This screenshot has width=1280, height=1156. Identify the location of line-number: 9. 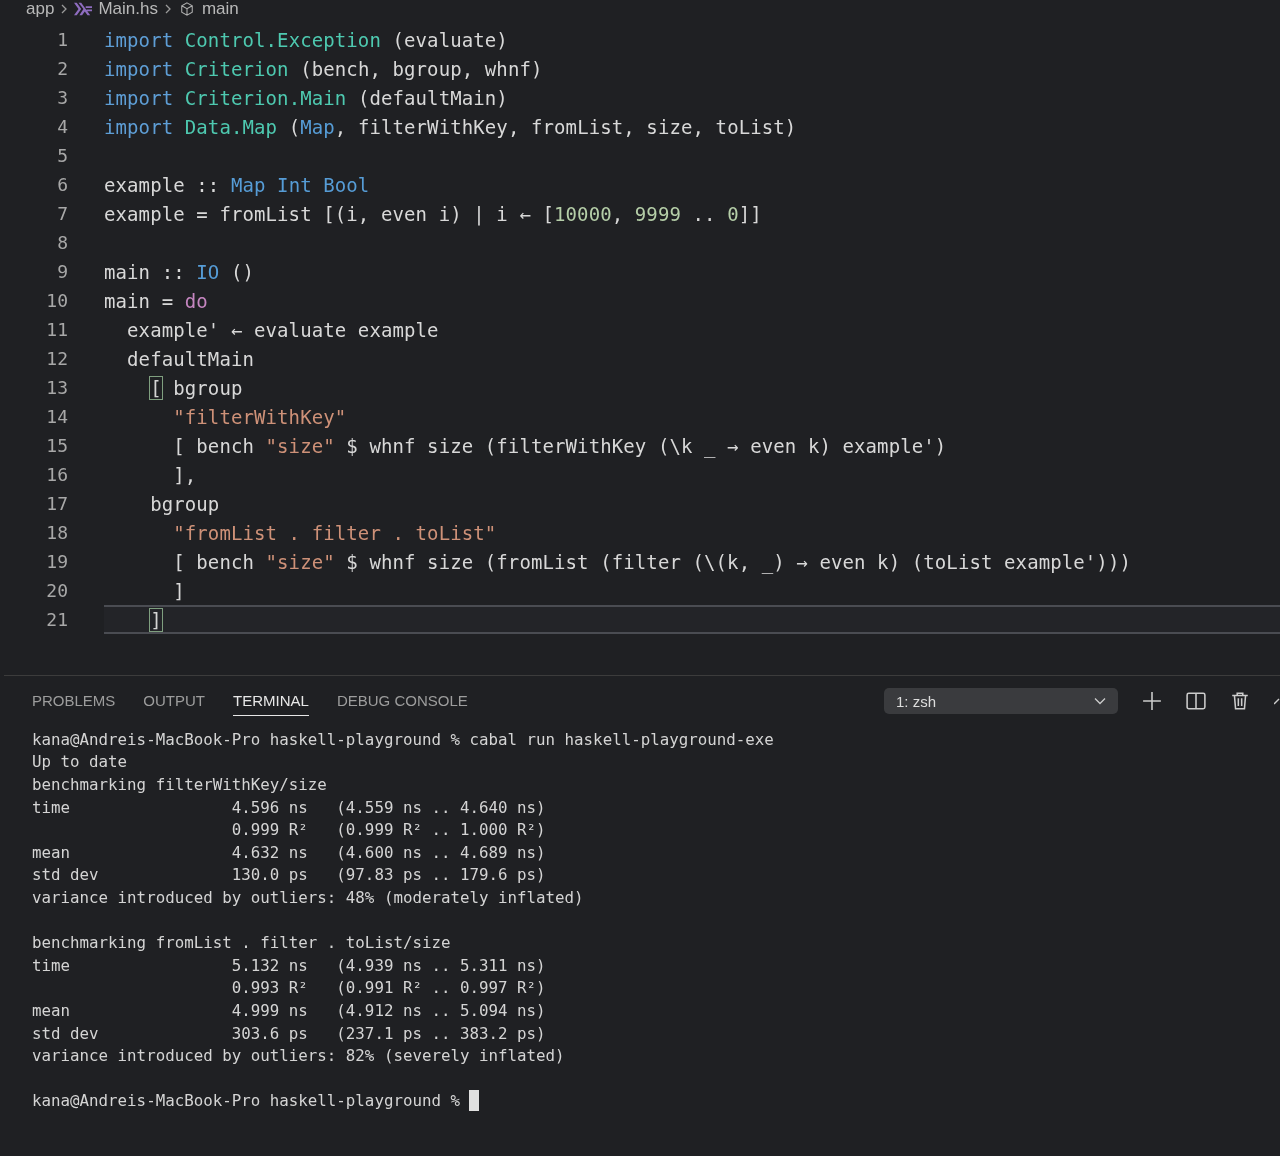
(62, 271).